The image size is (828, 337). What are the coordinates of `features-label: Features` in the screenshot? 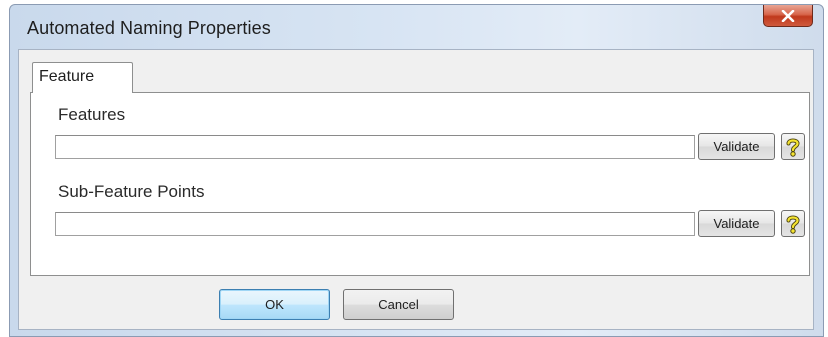 It's located at (92, 114).